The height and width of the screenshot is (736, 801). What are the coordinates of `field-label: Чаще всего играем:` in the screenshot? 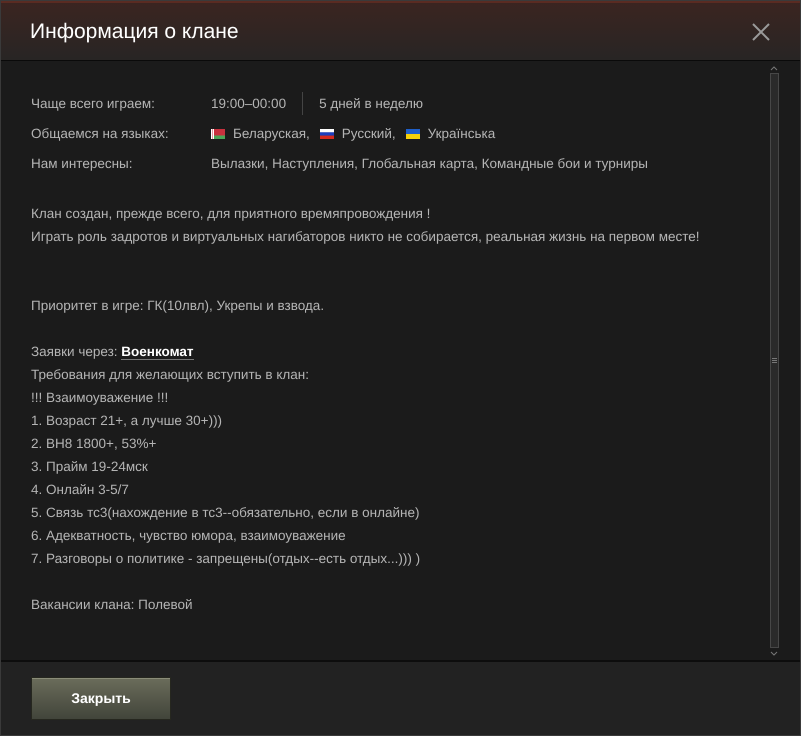 It's located at (93, 104).